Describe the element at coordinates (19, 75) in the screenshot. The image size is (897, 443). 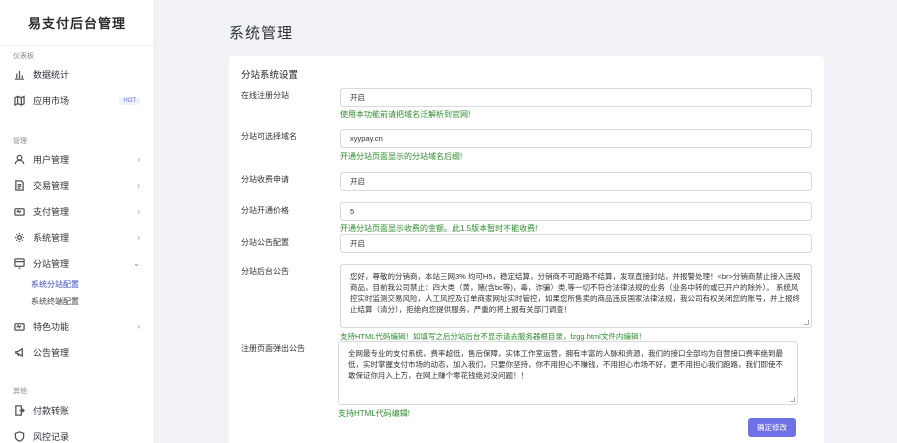
I see `bar-chart-icon` at that location.